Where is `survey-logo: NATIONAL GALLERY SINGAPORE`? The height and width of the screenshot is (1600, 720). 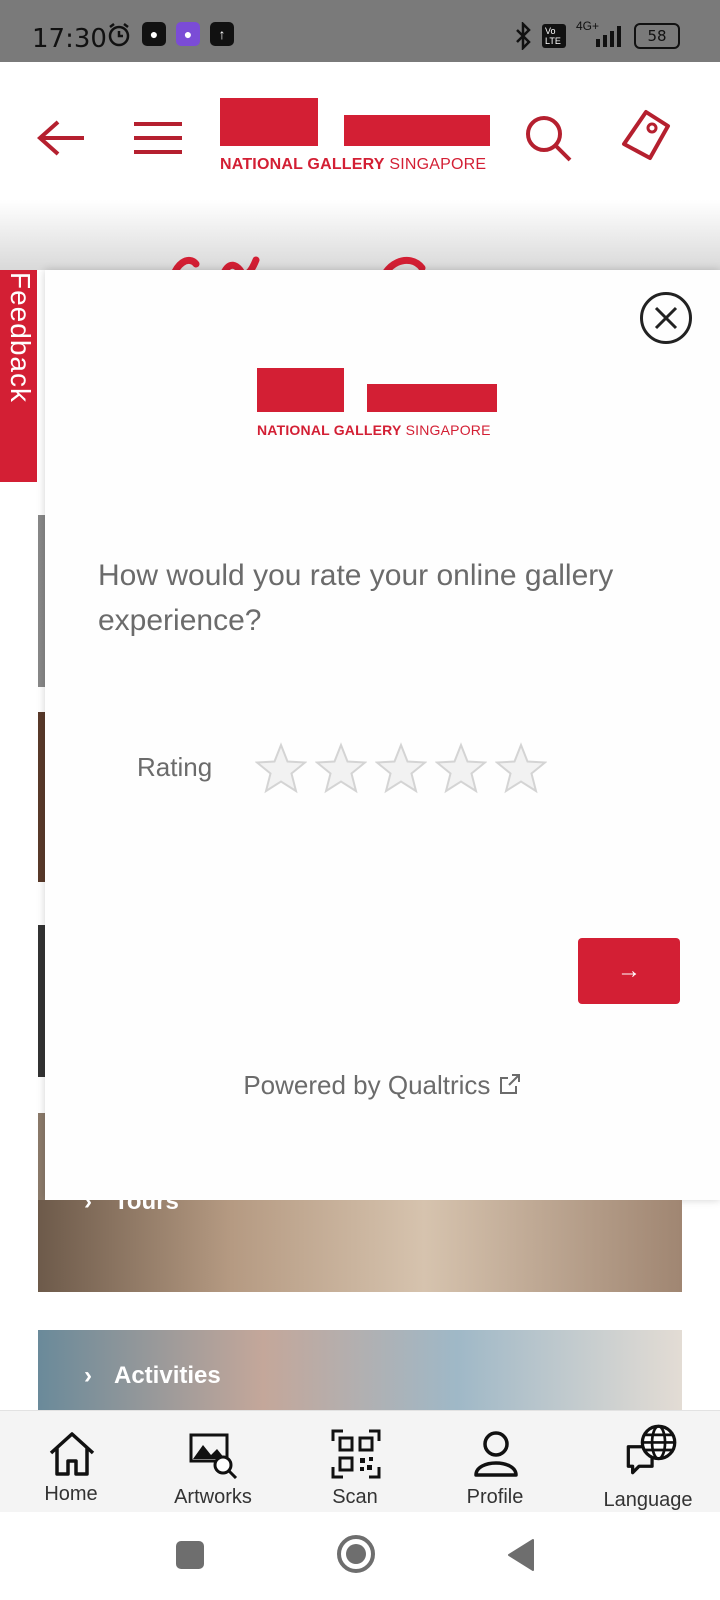 survey-logo: NATIONAL GALLERY SINGAPORE is located at coordinates (381, 410).